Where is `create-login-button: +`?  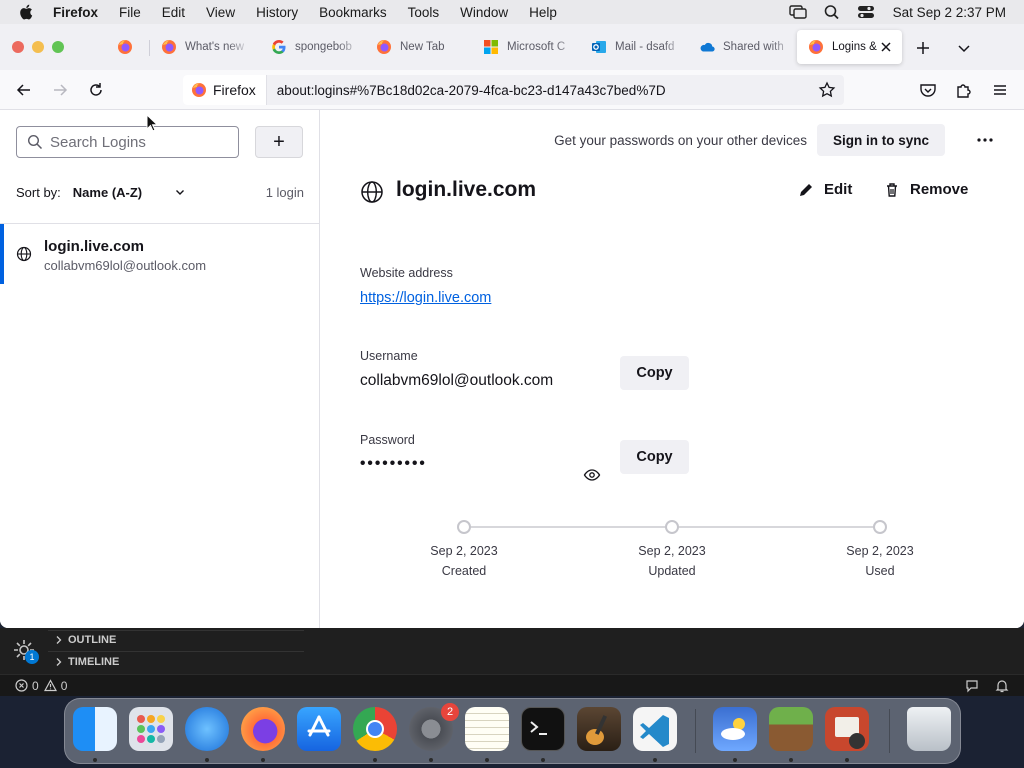 create-login-button: + is located at coordinates (279, 142).